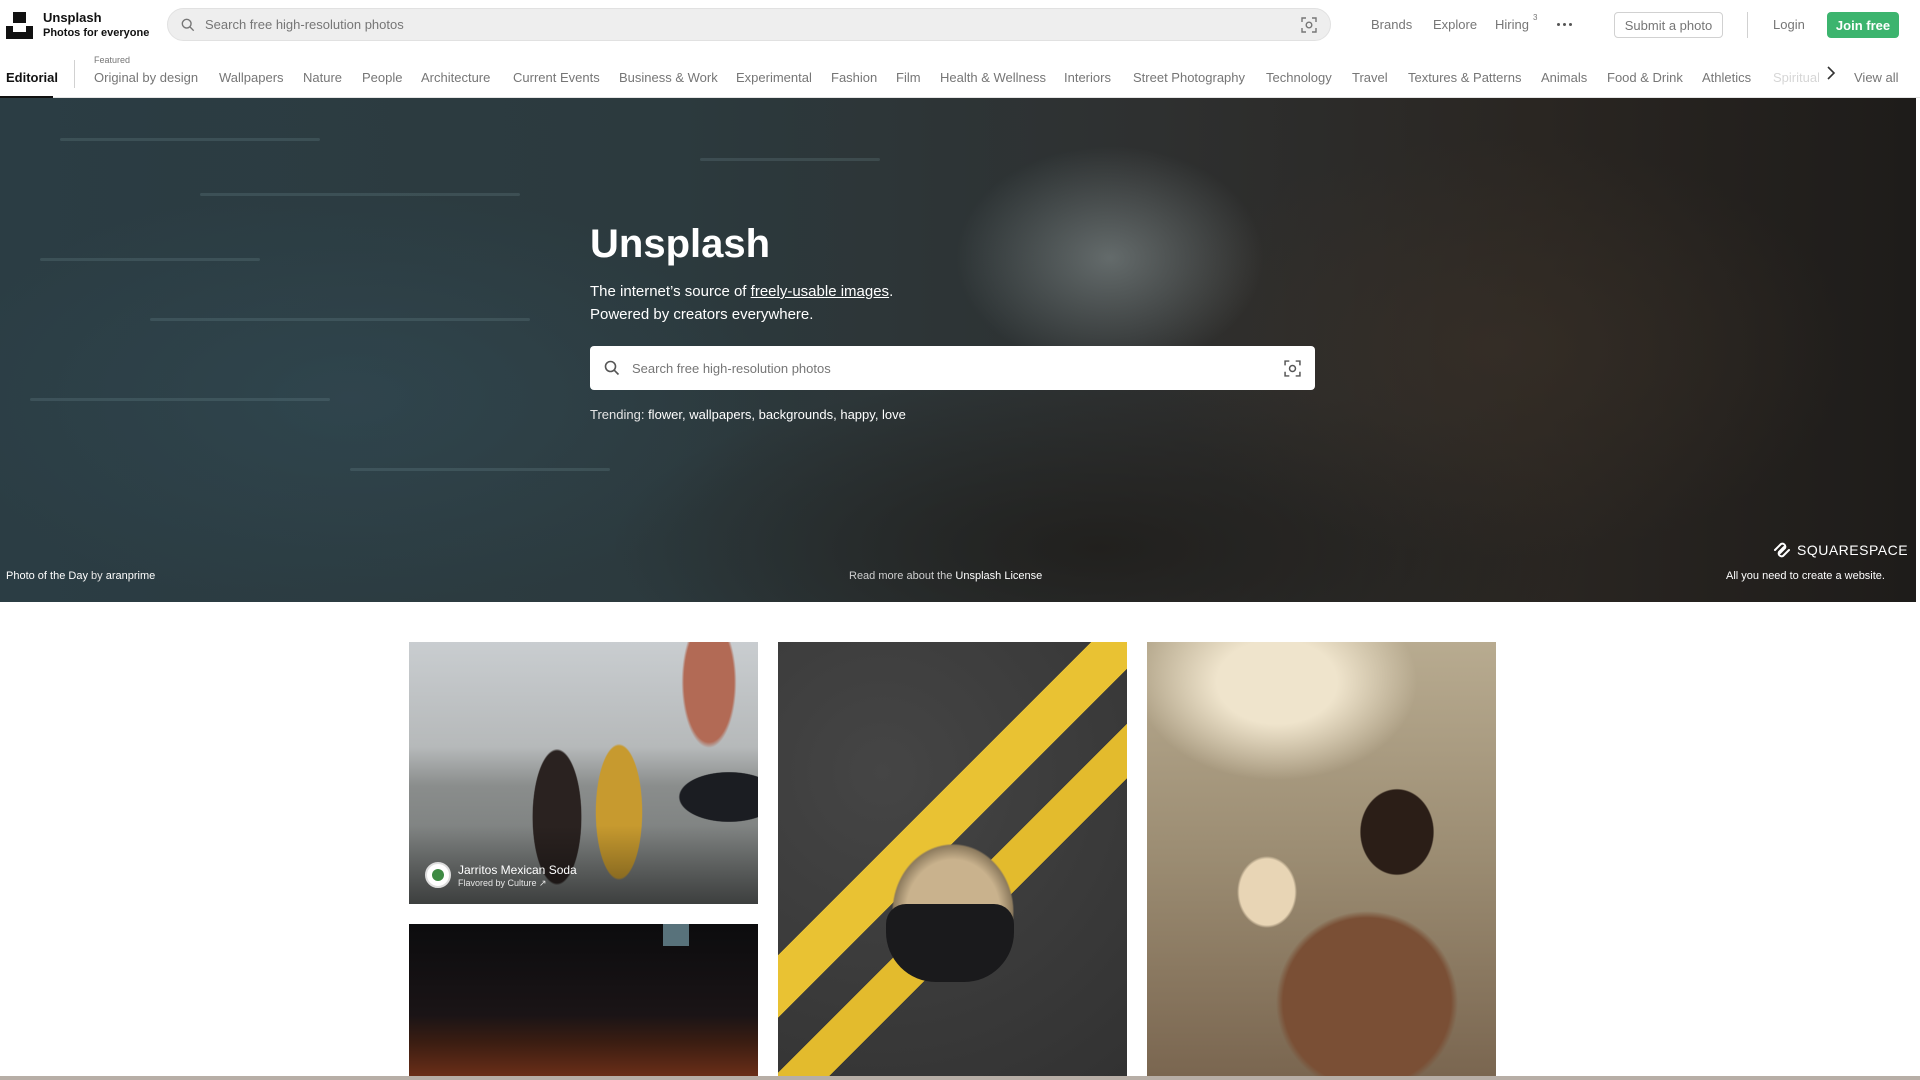 The height and width of the screenshot is (1080, 1920). I want to click on photo-of-the-day: Photo of the Day by aranprime, so click(80, 576).